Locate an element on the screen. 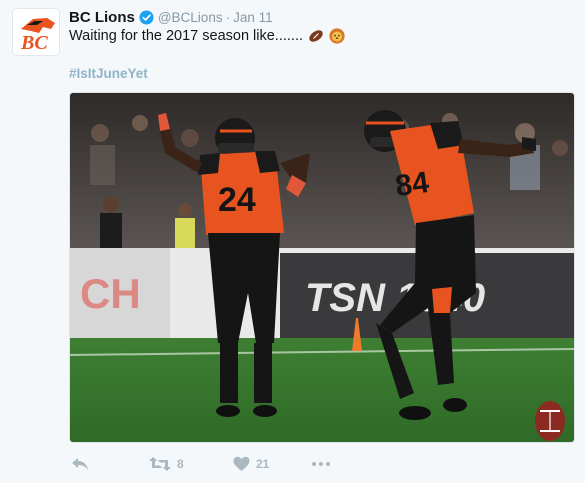  display-name: BC Lions is located at coordinates (102, 17).